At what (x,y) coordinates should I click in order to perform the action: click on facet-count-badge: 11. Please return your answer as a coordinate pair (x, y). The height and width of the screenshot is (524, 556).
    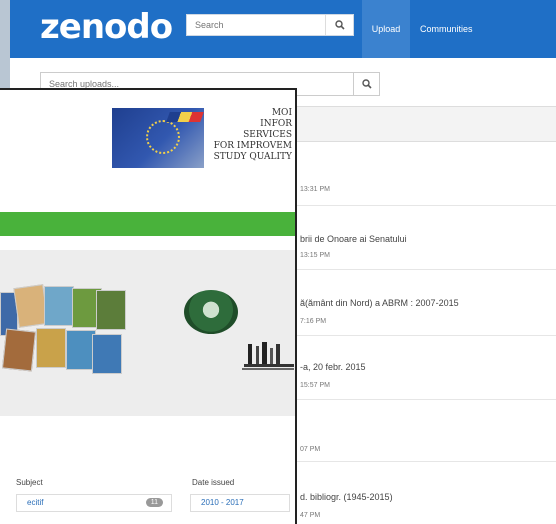
    Looking at the image, I should click on (154, 502).